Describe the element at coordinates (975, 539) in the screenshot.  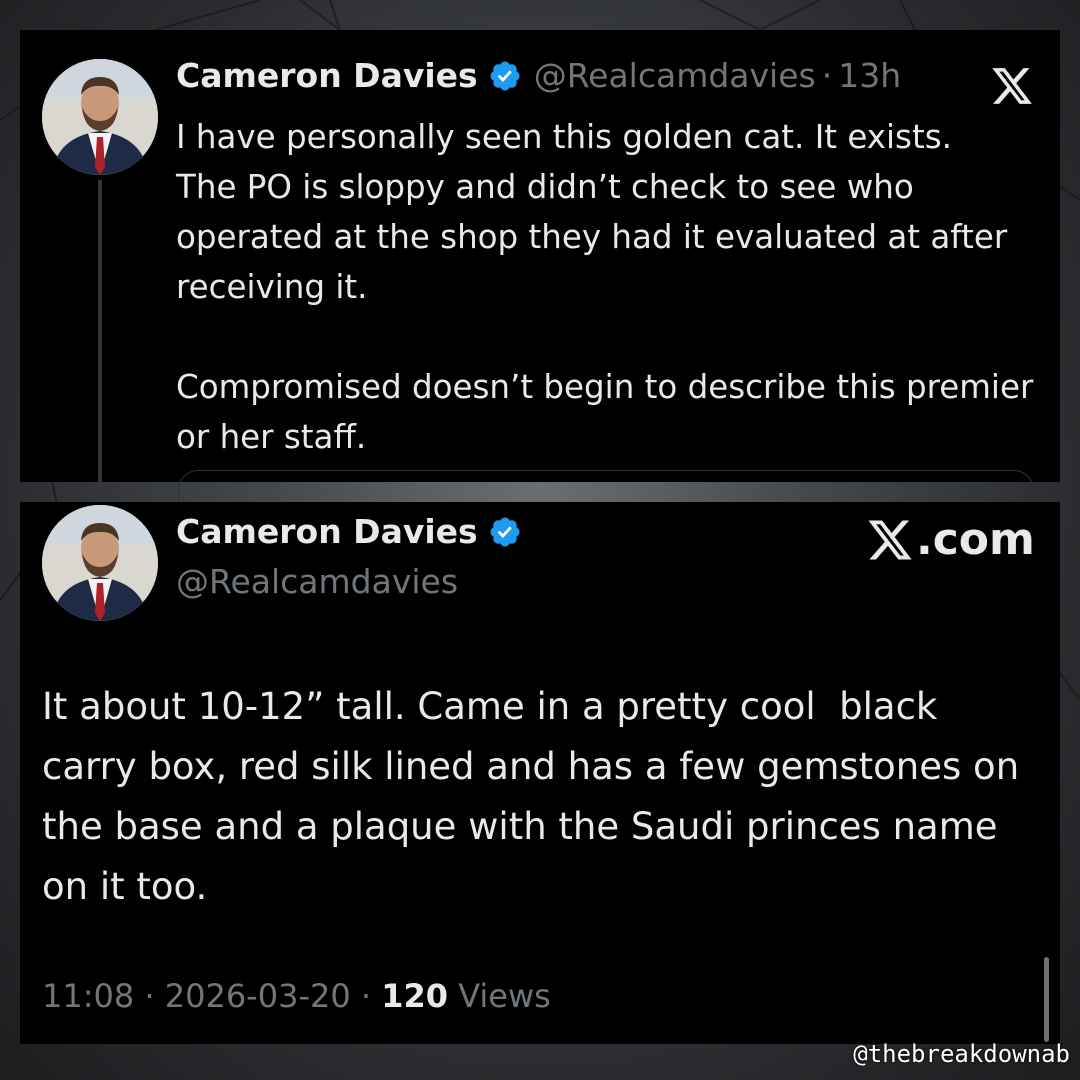
I see `brand-text: .com` at that location.